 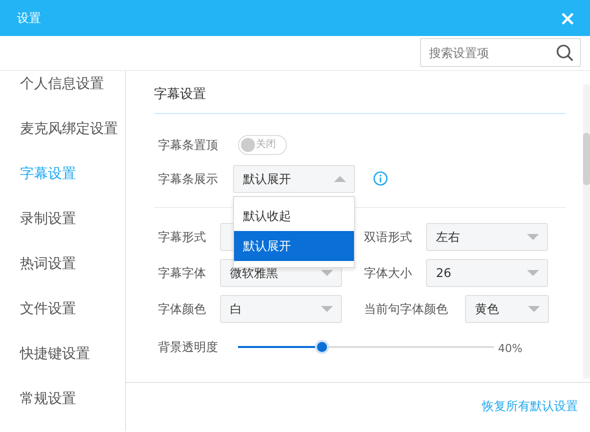 I want to click on dropdown-select: 26, so click(x=487, y=272).